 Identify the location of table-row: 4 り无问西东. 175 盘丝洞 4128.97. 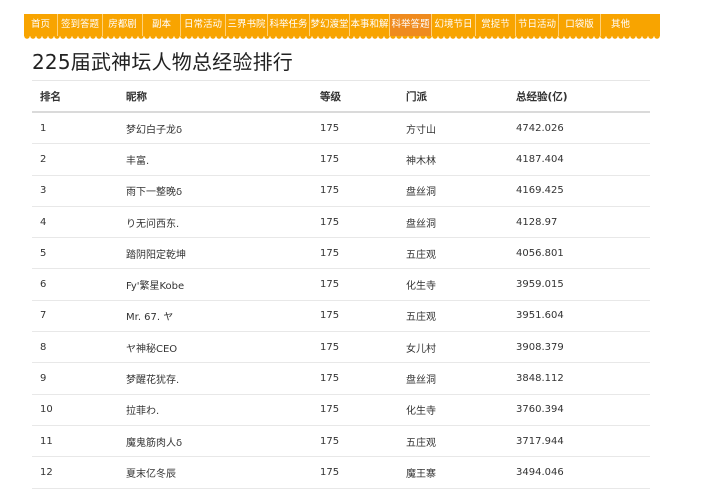
(341, 222).